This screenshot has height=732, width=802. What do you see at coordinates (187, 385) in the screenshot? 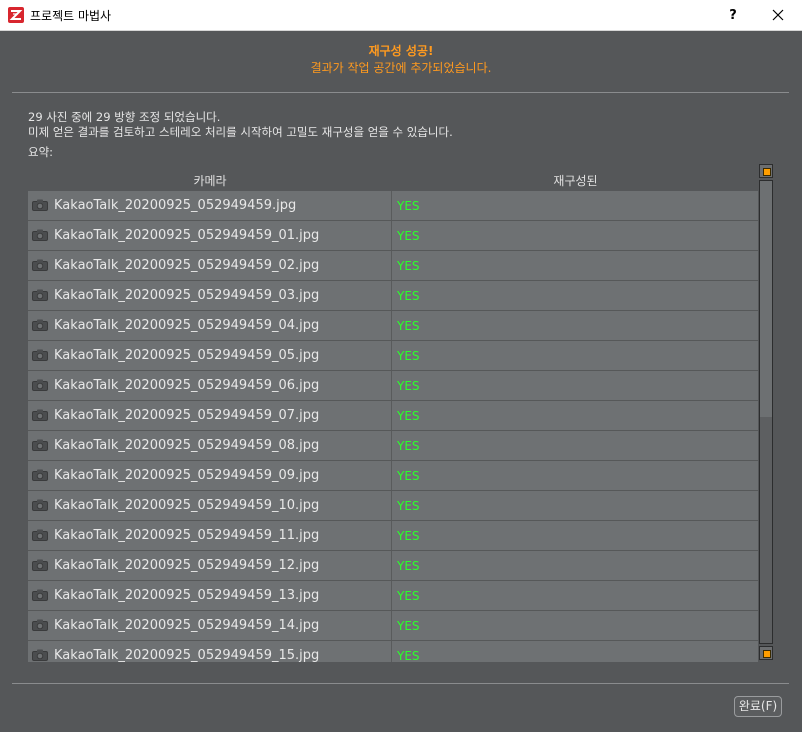
I see `camera-filename: KakaoTalk_20200925_052949459_06.jpg` at bounding box center [187, 385].